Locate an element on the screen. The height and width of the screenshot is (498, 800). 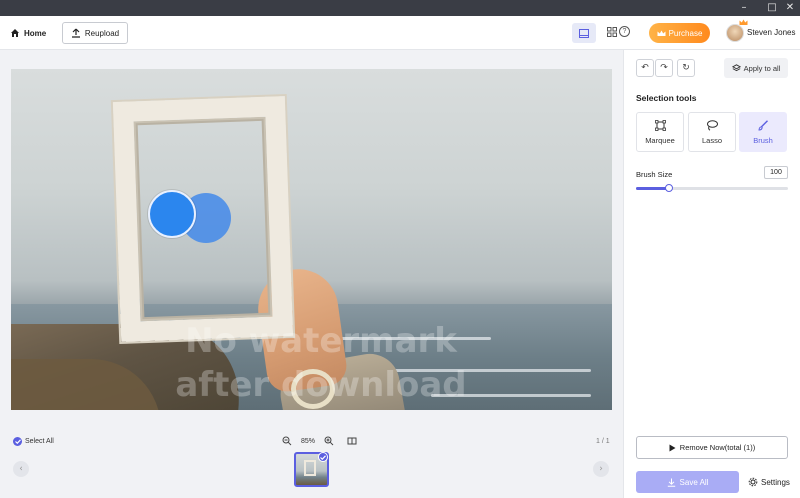
home-label: Home is located at coordinates (35, 33).